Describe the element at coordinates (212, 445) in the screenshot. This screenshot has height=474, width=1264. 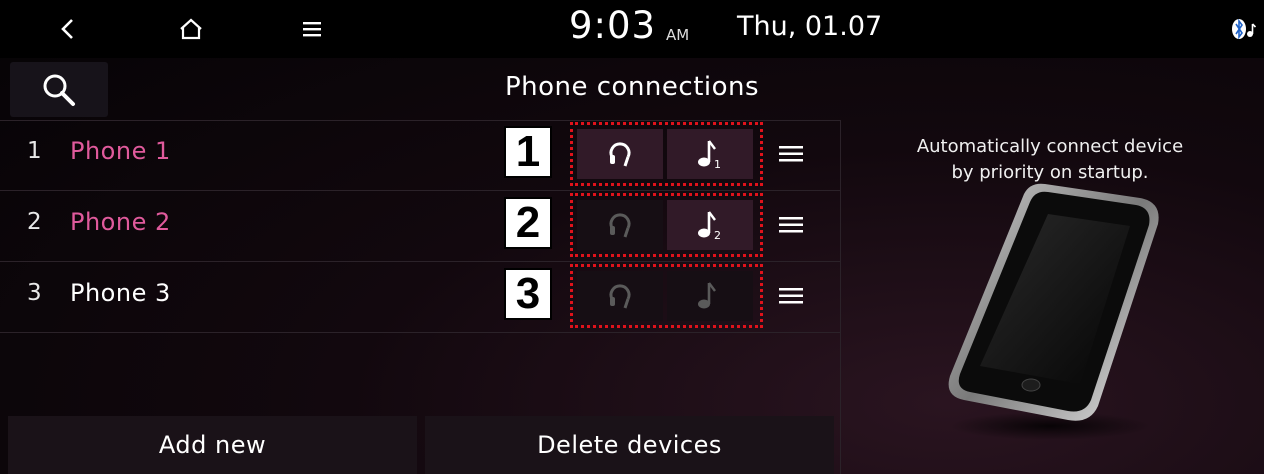
I see `add-new-button: Add new` at that location.